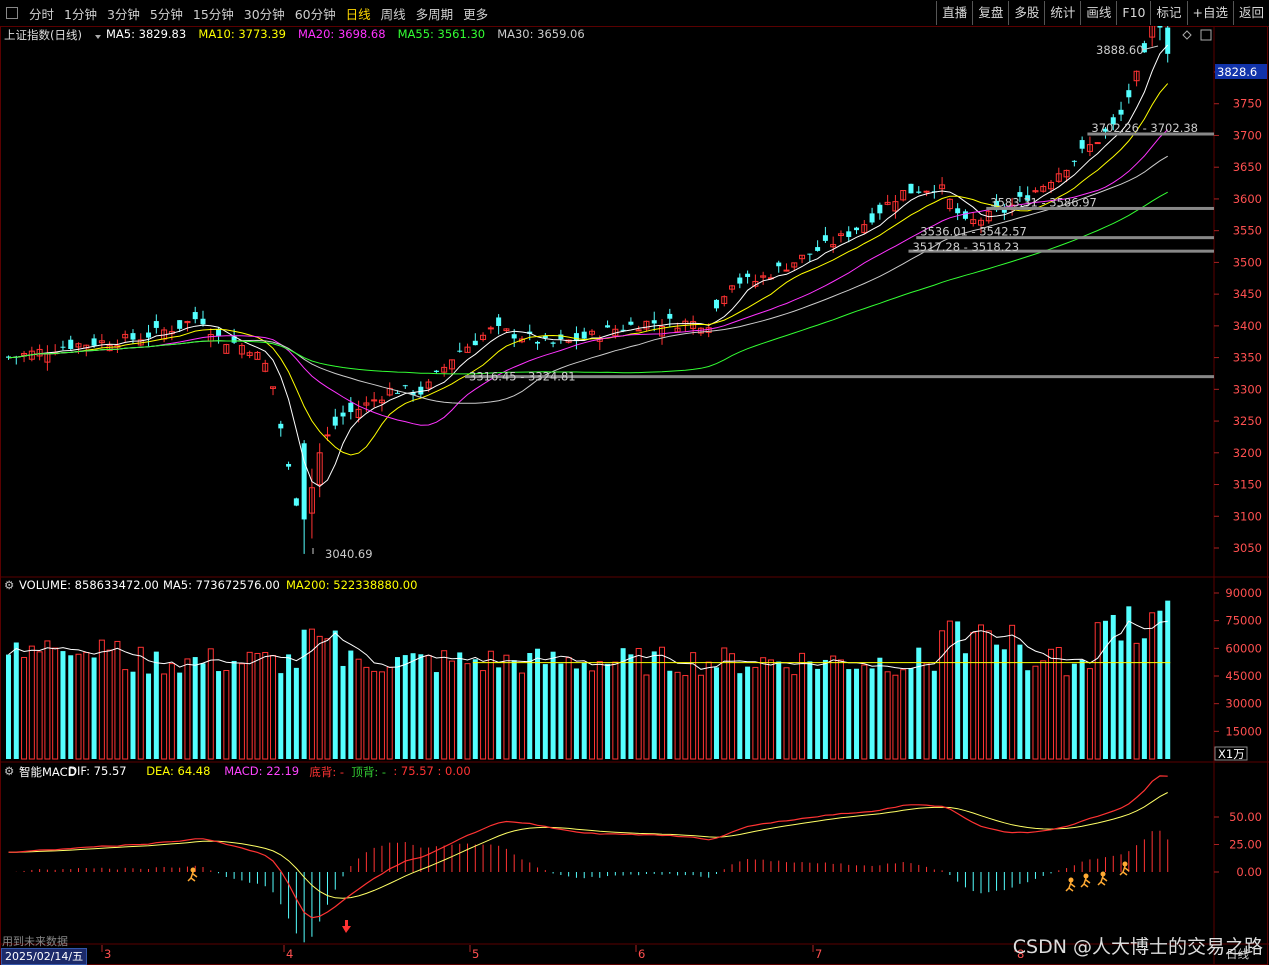 This screenshot has width=1269, height=965. What do you see at coordinates (1250, 13) in the screenshot?
I see `back-button: 返回` at bounding box center [1250, 13].